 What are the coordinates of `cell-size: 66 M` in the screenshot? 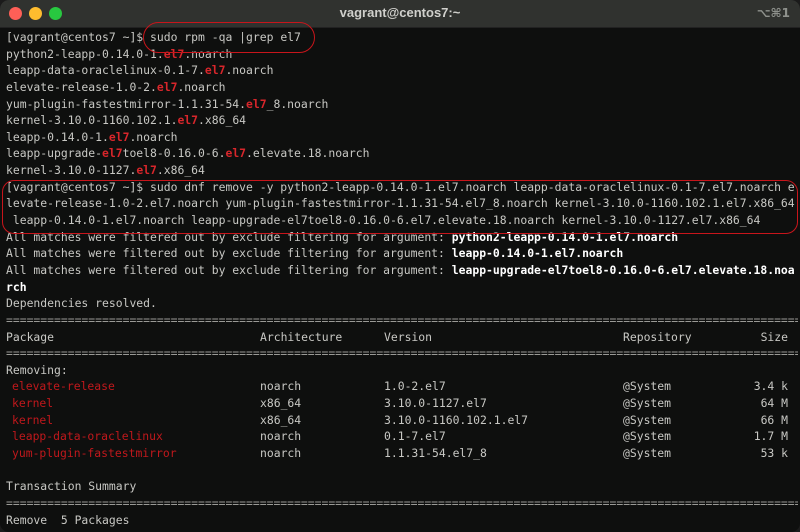 It's located at (774, 419).